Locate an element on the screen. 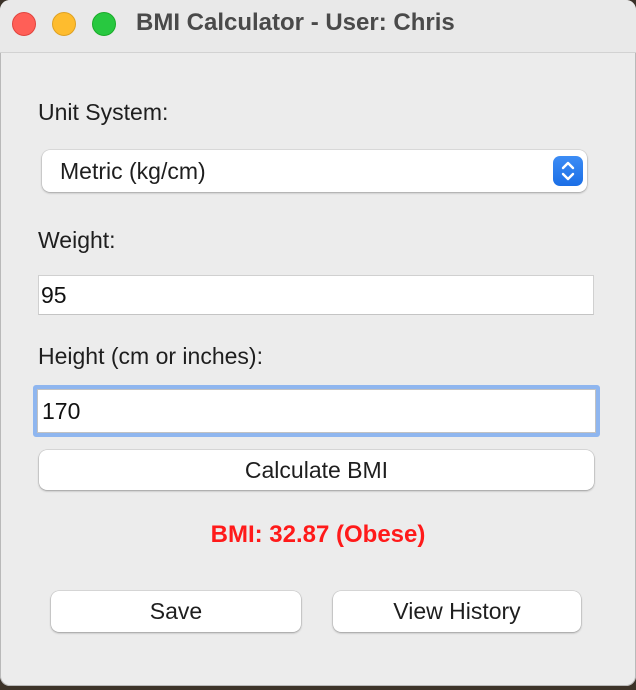  title-bar: BMI Calculator - User: Chris is located at coordinates (318, 26).